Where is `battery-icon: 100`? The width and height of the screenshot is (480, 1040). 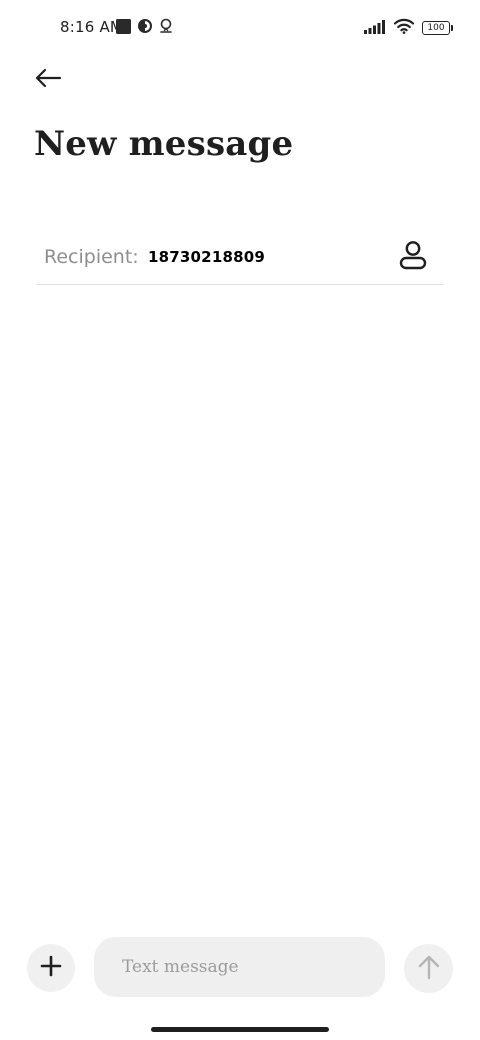
battery-icon: 100 is located at coordinates (437, 28).